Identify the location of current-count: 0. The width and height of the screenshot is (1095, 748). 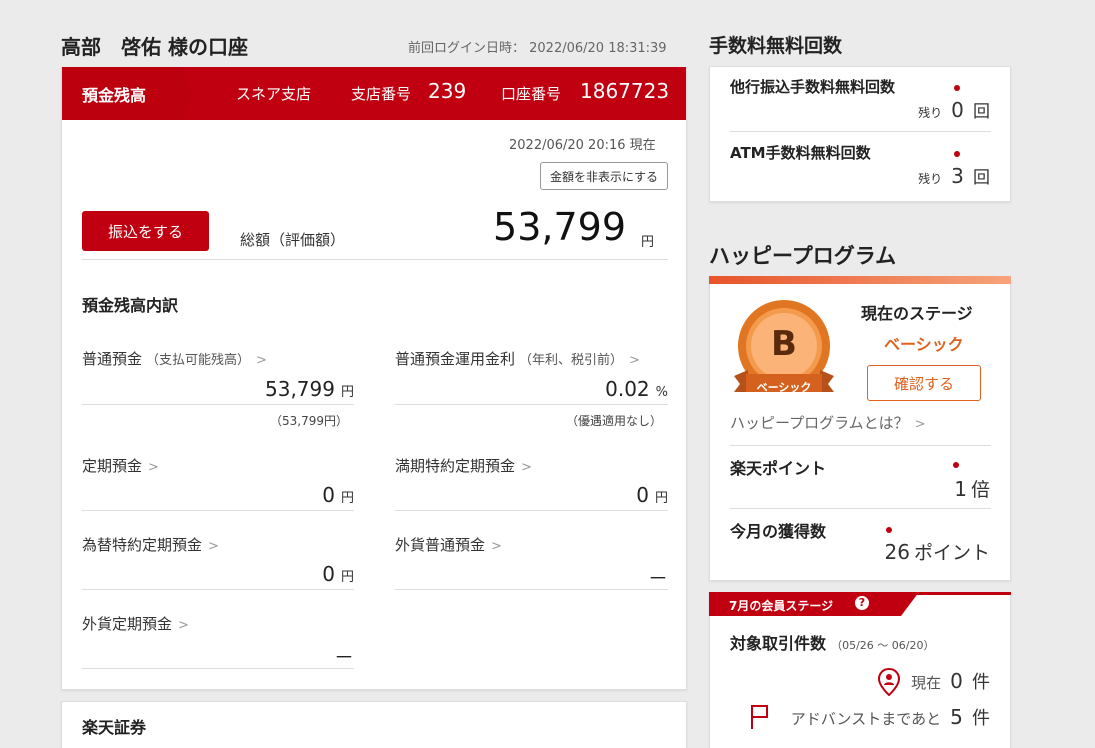
(956, 681).